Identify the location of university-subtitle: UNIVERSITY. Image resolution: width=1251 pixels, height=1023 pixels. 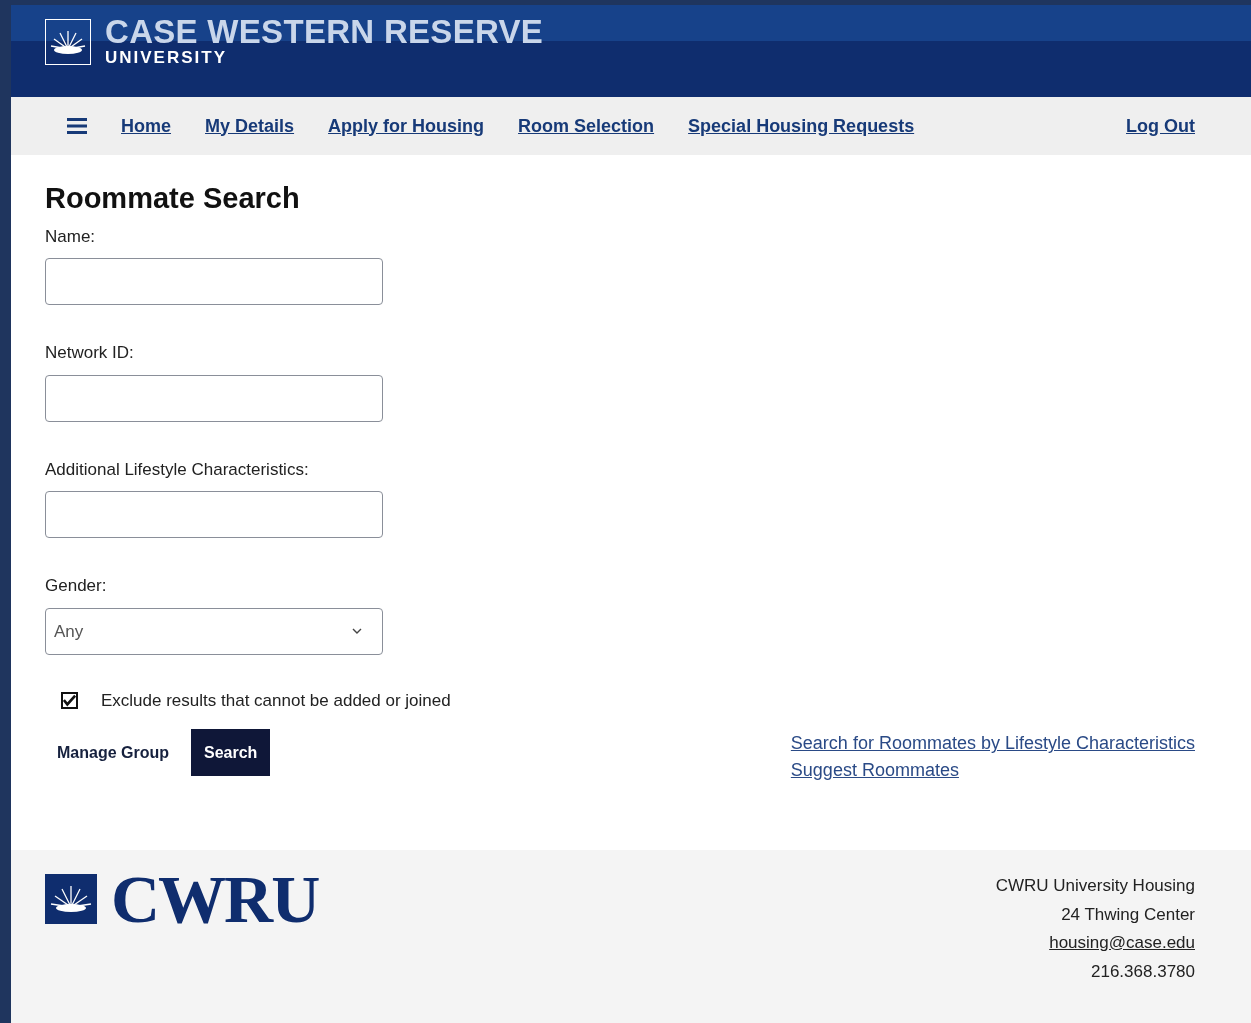
(167, 58).